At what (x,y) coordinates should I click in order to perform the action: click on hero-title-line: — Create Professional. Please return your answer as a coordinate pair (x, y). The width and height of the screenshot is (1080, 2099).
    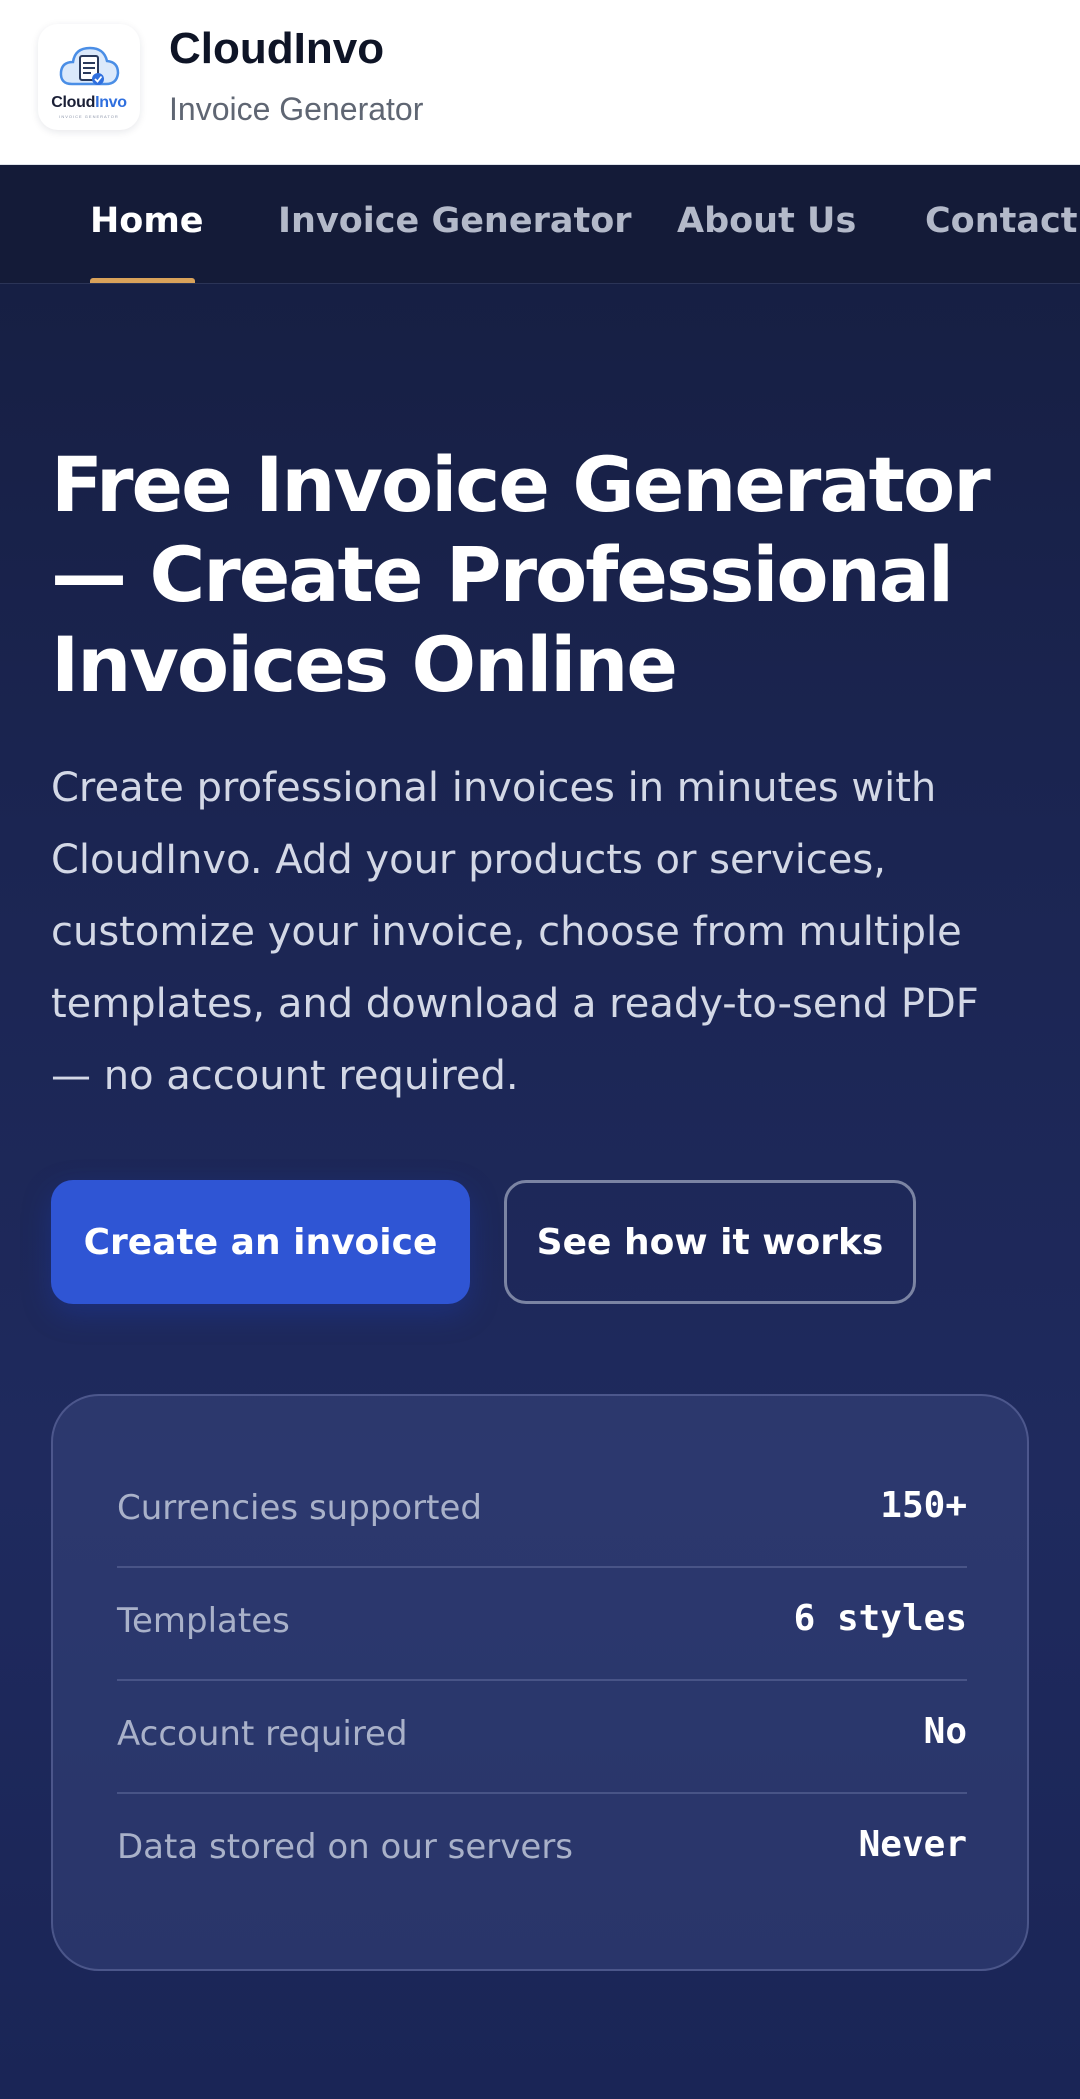
    Looking at the image, I should click on (502, 574).